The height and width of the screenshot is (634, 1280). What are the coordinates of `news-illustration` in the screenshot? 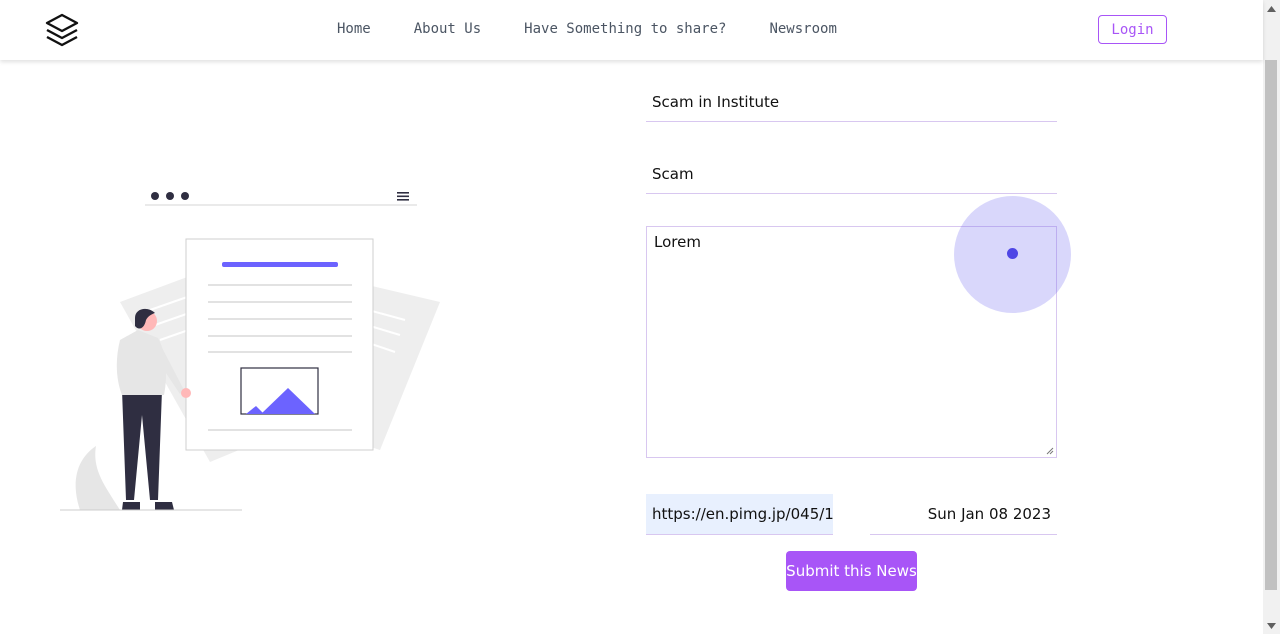 It's located at (250, 351).